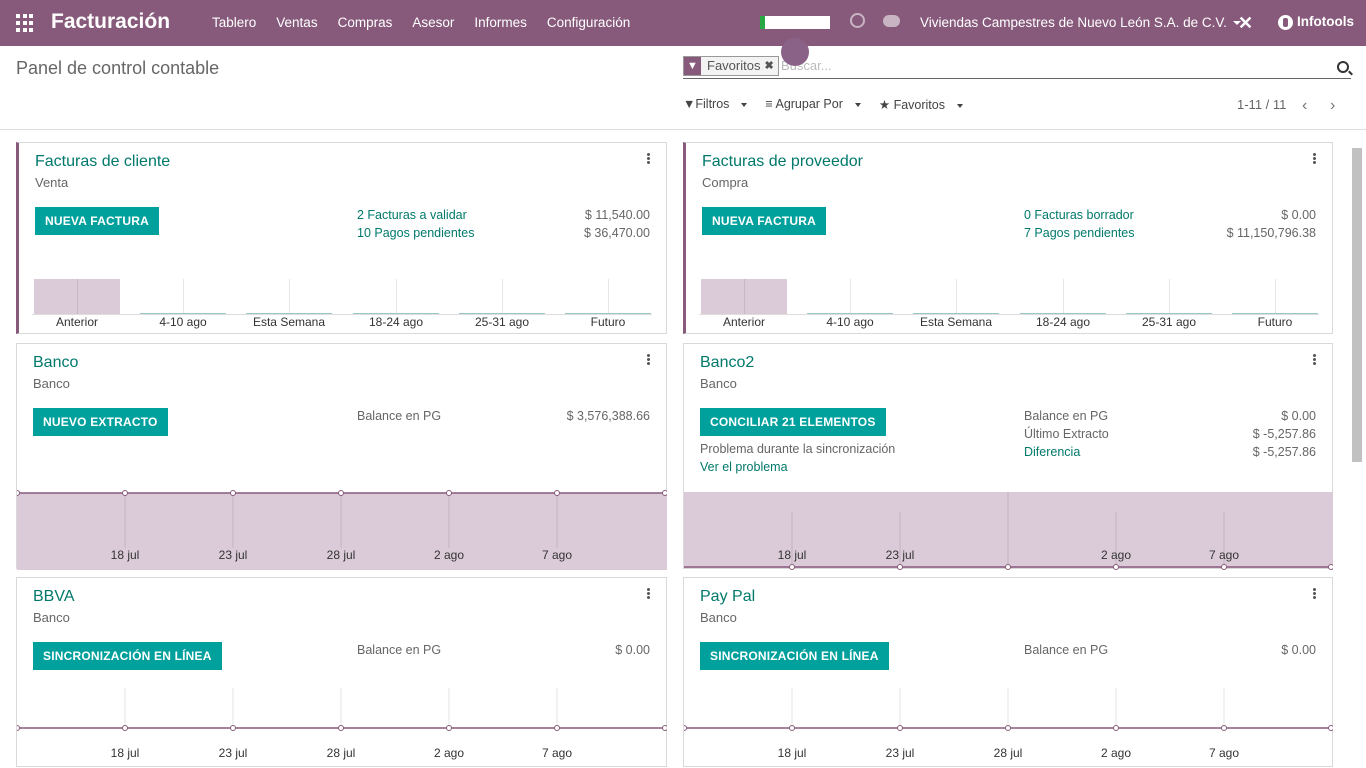 The image size is (1366, 768). Describe the element at coordinates (608, 322) in the screenshot. I see `x-label: Futuro` at that location.